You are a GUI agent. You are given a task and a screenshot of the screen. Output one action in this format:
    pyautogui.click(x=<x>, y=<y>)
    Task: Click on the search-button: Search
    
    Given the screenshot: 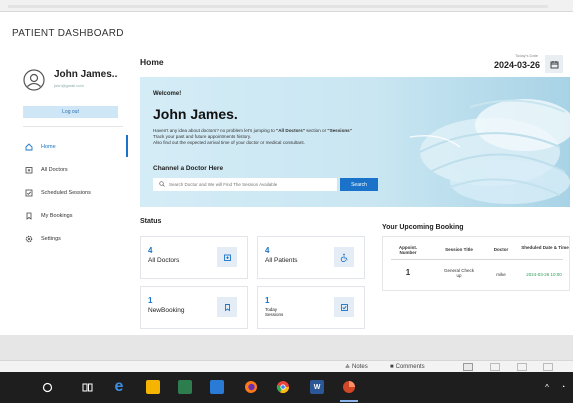 What is the action you would take?
    pyautogui.click(x=359, y=184)
    